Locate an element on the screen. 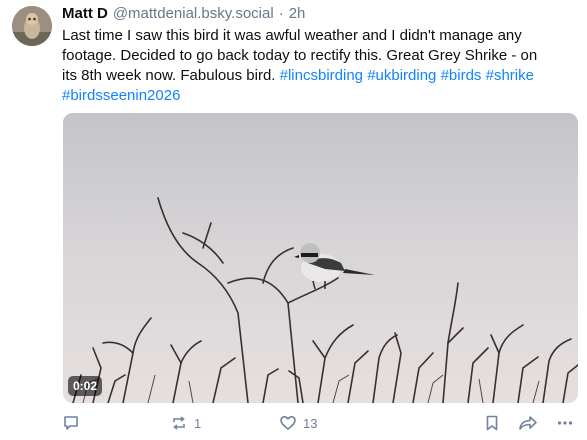 Image resolution: width=587 pixels, height=440 pixels. hashtag-link: #birdsseenin2026 is located at coordinates (121, 95).